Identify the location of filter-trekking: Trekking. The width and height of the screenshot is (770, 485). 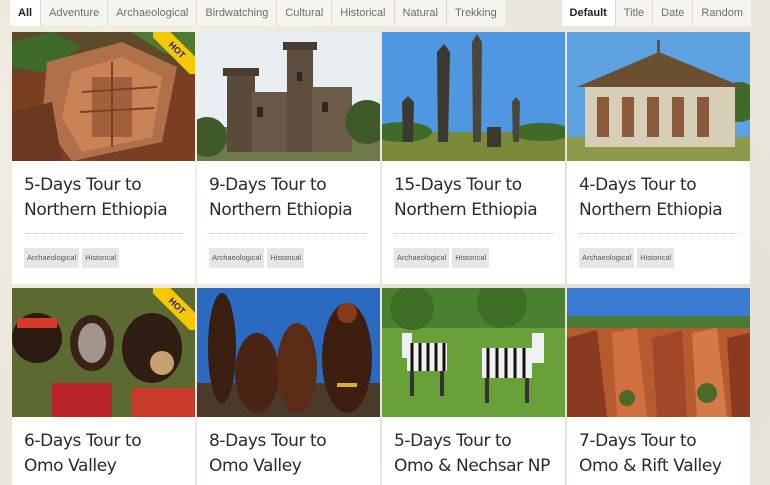
(476, 13).